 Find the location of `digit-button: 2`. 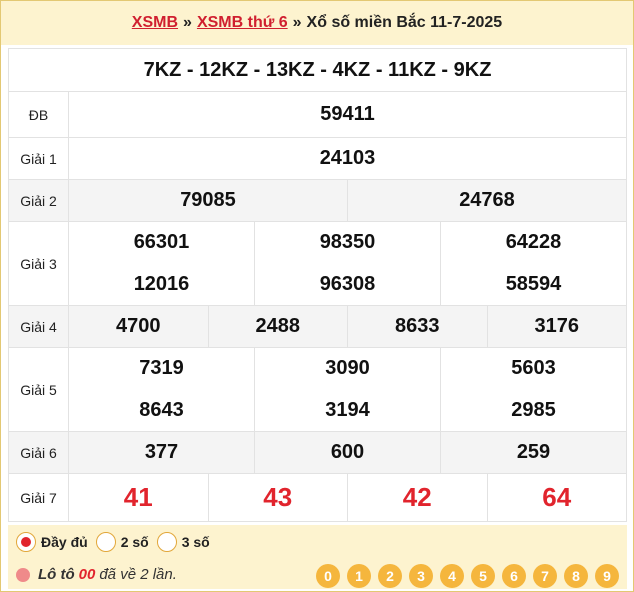

digit-button: 2 is located at coordinates (390, 576).